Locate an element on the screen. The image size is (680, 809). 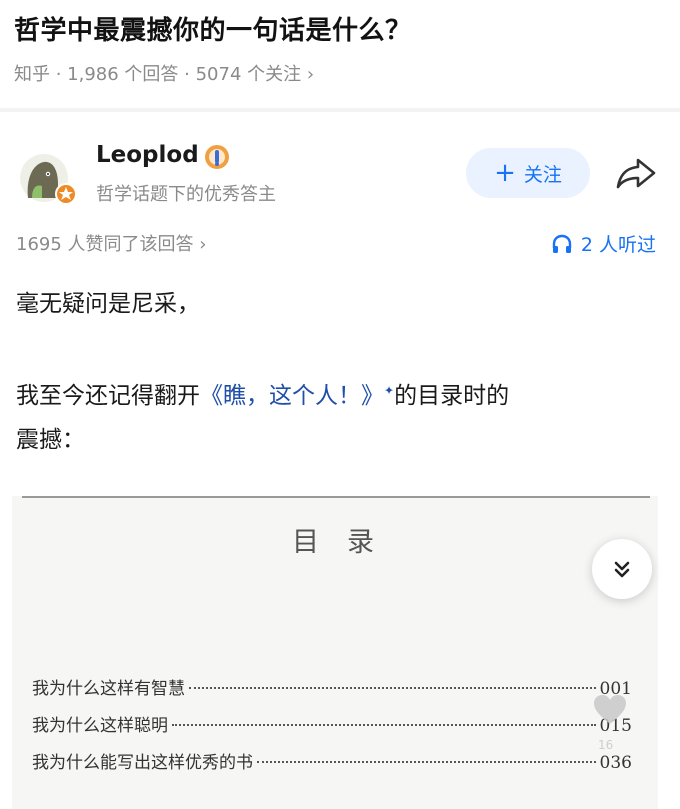
image-rule is located at coordinates (336, 497).